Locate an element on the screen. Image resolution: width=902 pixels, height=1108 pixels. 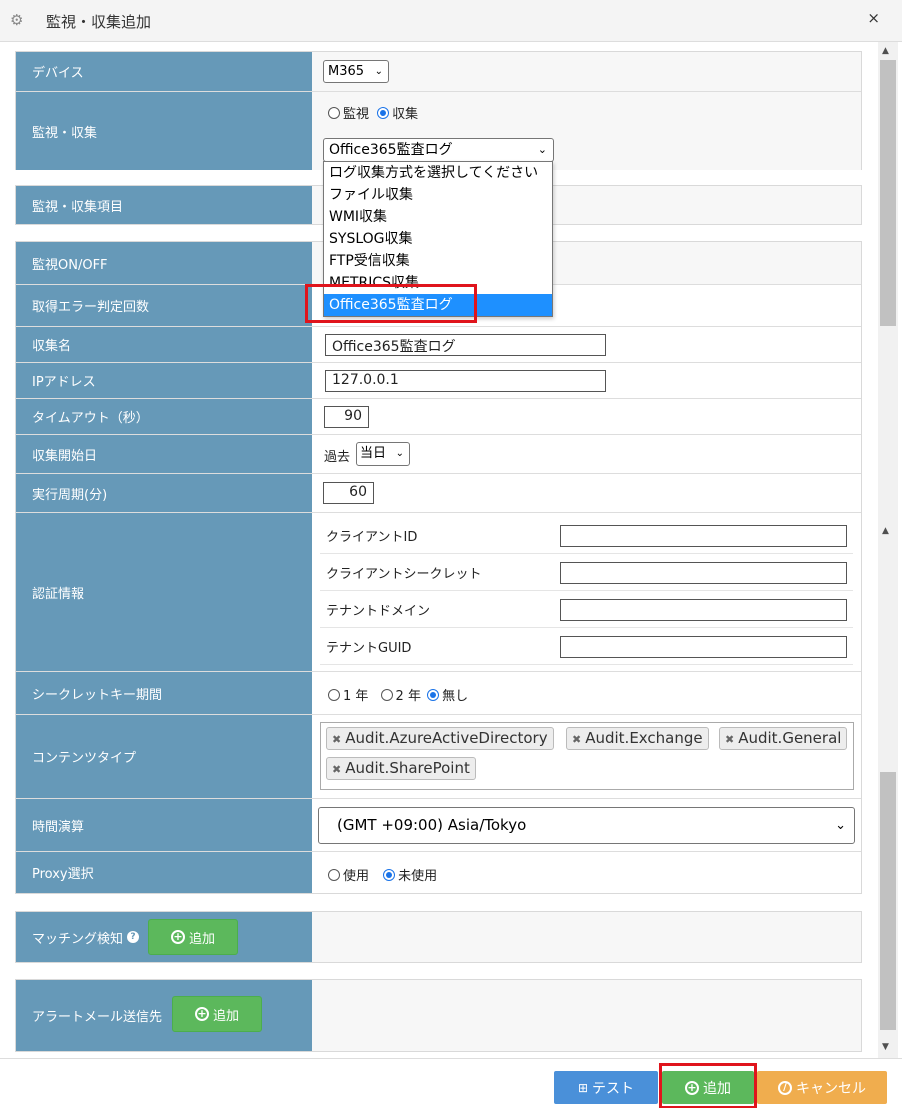
dialog-titlebar: ⚙ 監視・収集追加 × is located at coordinates (451, 21).